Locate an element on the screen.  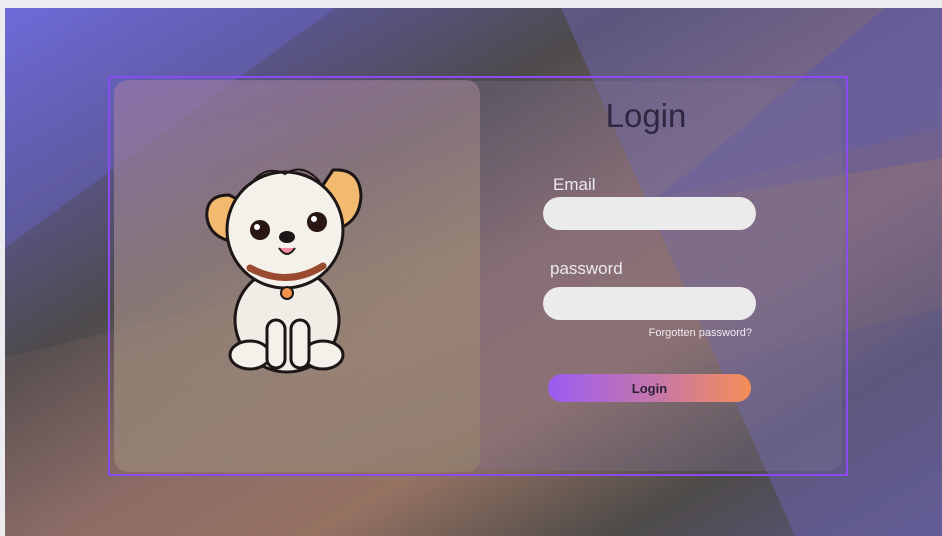
email-label: Email is located at coordinates (574, 184).